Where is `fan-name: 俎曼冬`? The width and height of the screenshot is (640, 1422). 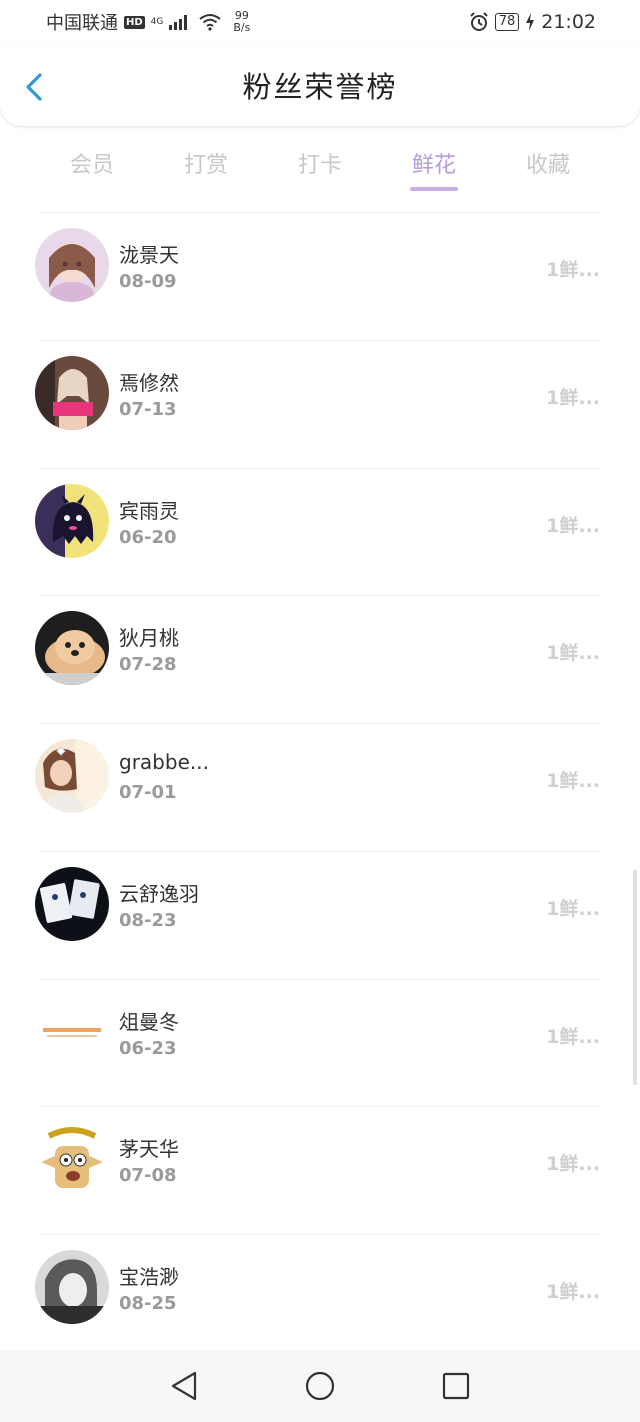
fan-name: 俎曼冬 is located at coordinates (149, 1021).